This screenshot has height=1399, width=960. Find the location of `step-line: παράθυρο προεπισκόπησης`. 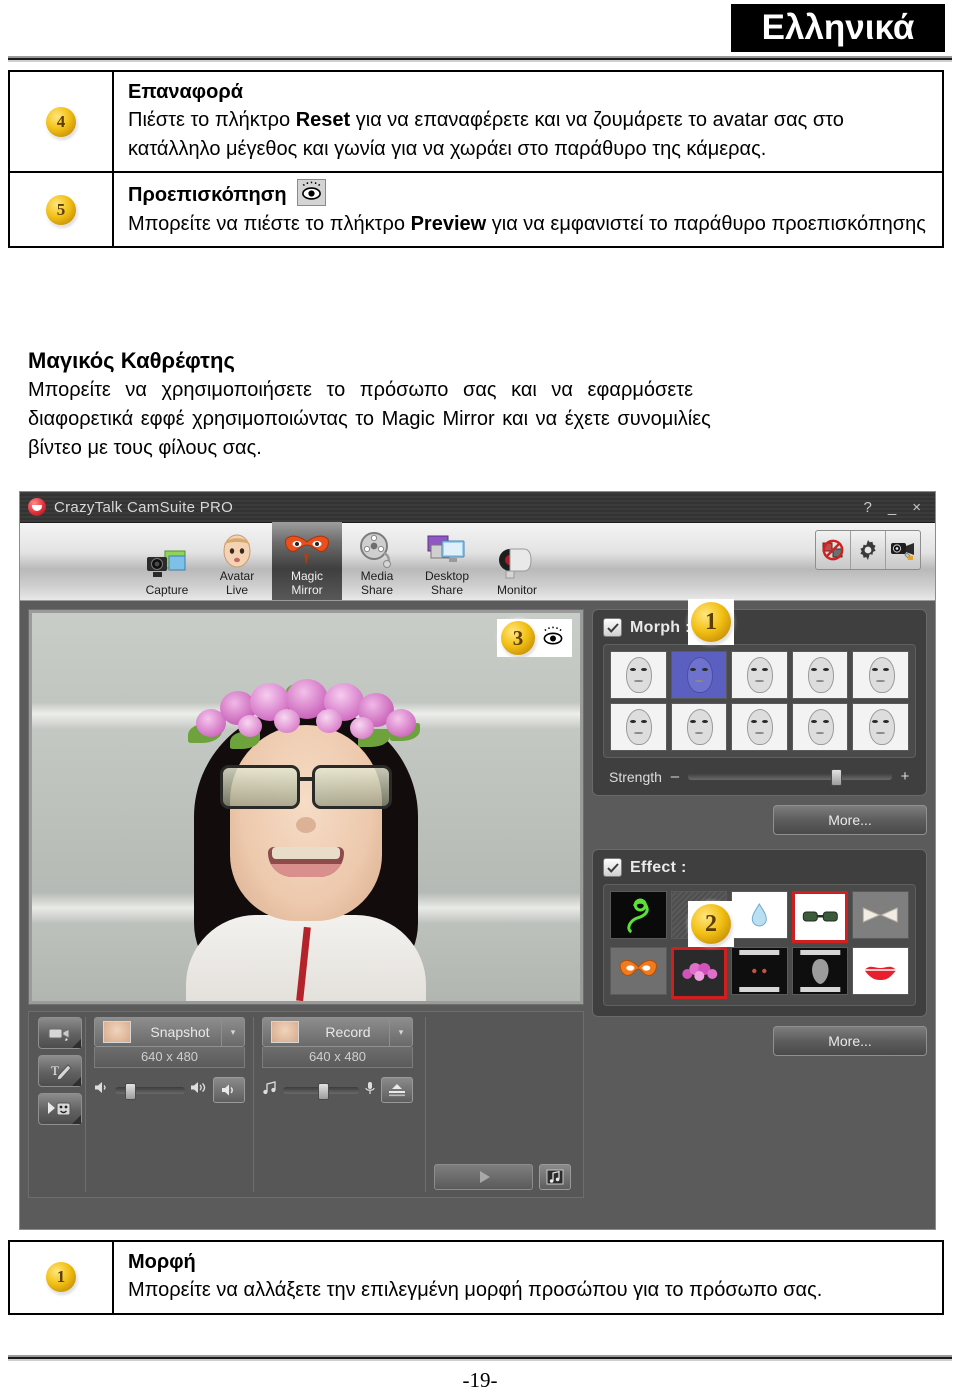

step-line: παράθυρο προεπισκόπησης is located at coordinates (799, 223).